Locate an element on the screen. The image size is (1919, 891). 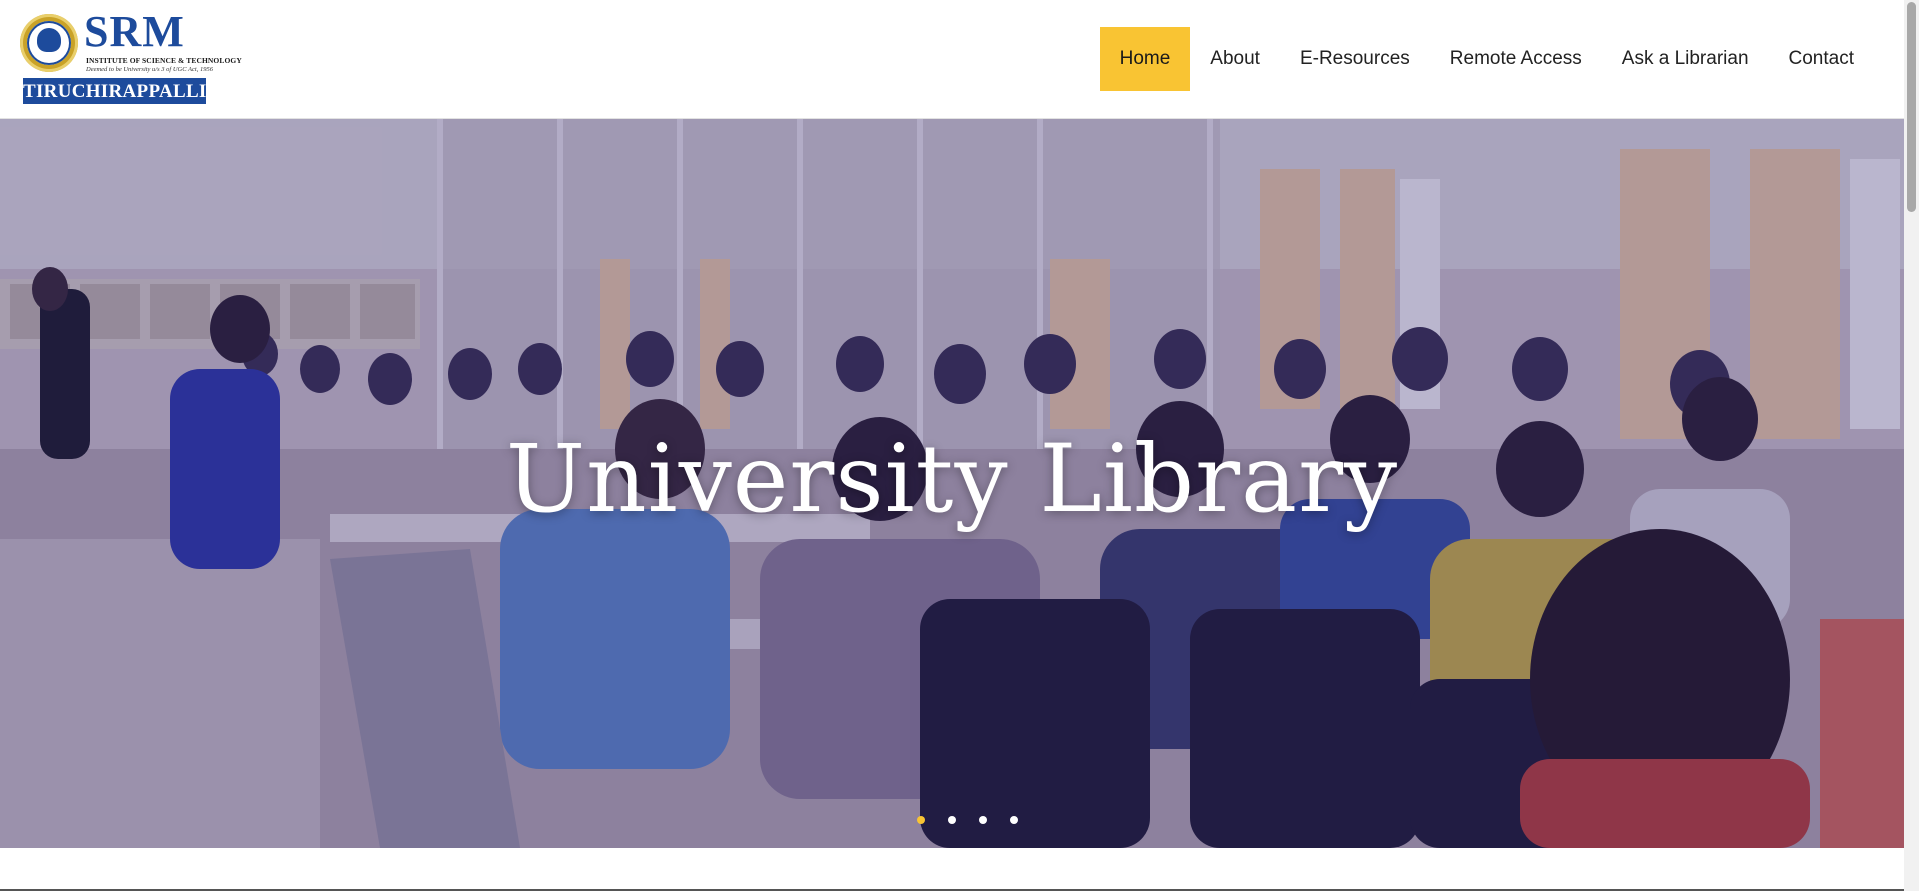
nav-item-remote-access: Remote Access is located at coordinates (1516, 59).